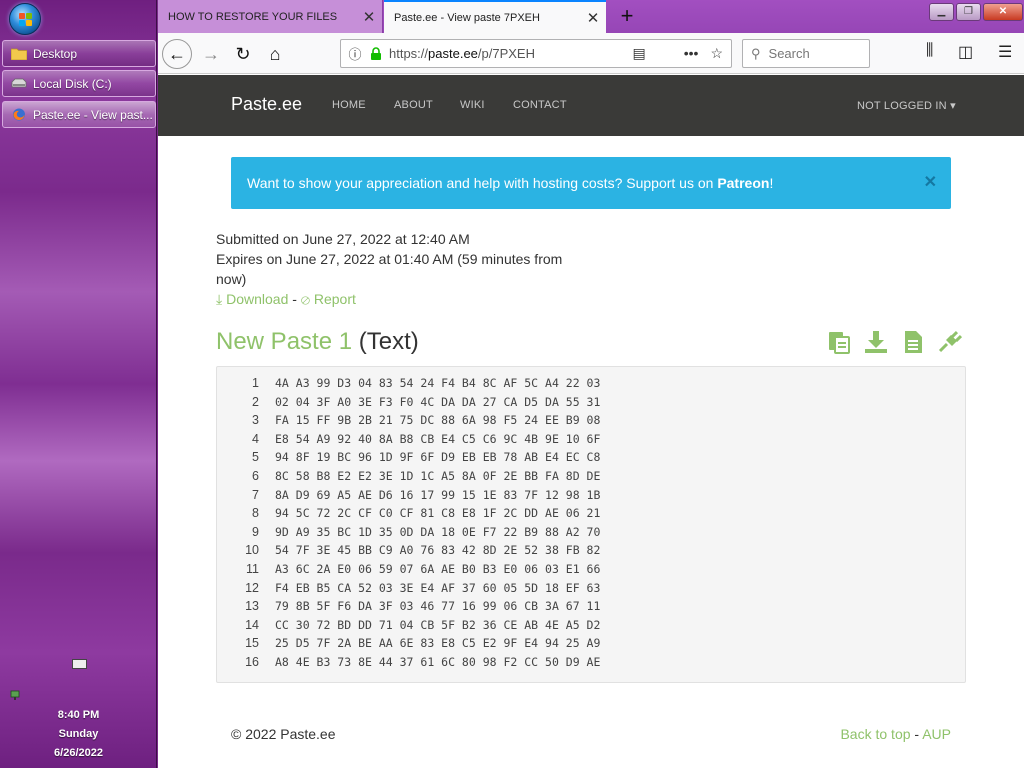 The image size is (1024, 768). I want to click on raw-text-icon, so click(913, 342).